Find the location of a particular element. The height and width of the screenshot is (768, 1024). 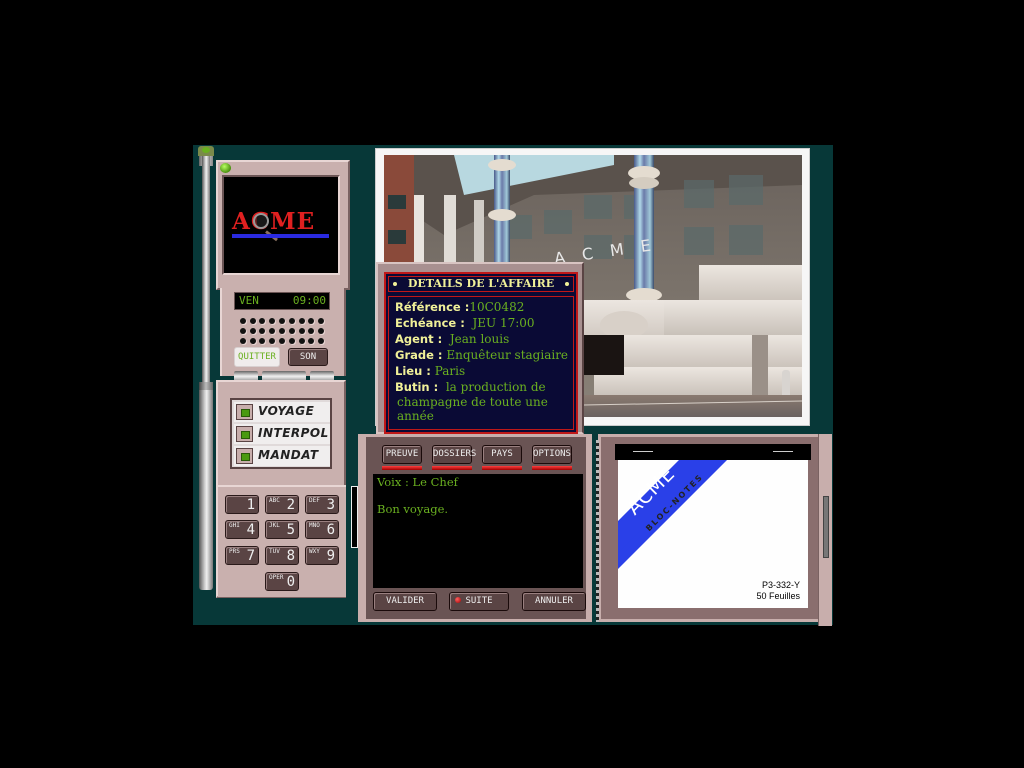

key-letters: MNO is located at coordinates (314, 525).